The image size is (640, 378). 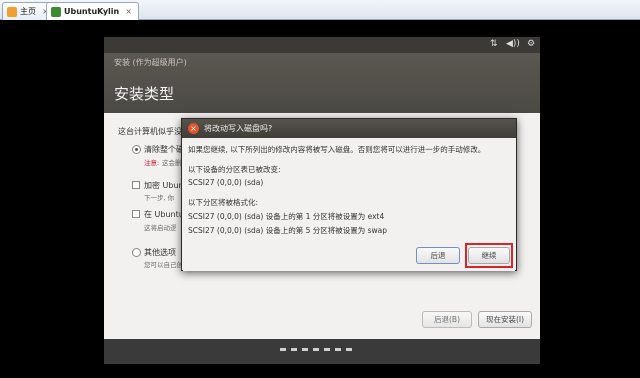 I want to click on option-erase-note-label: 注意:, so click(x=152, y=163).